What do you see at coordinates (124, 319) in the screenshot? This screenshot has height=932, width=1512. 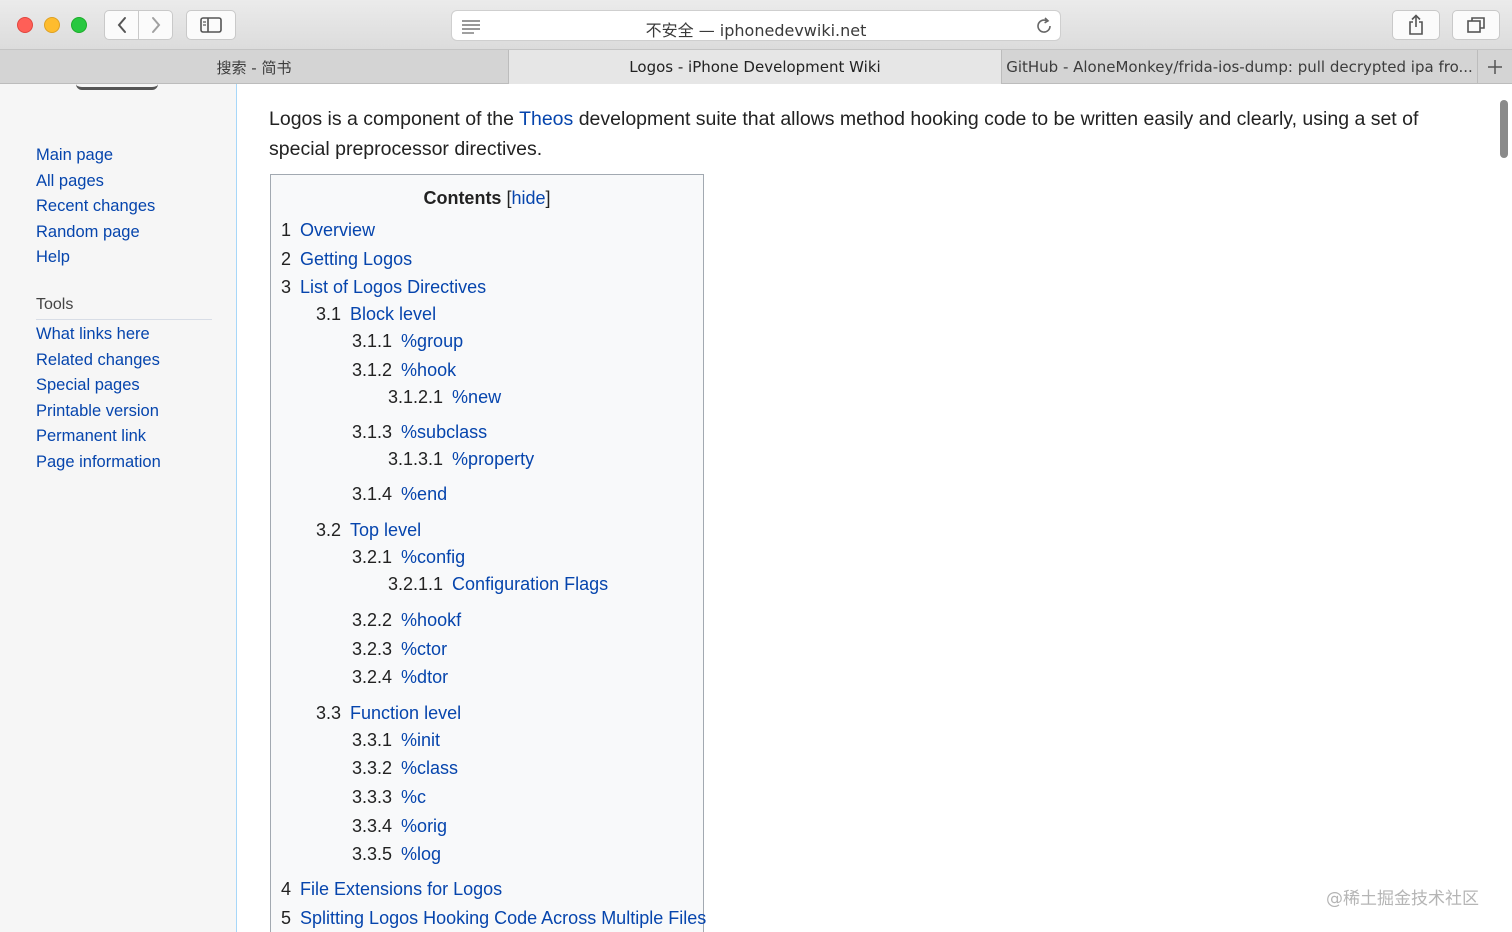 I see `tools-divider` at bounding box center [124, 319].